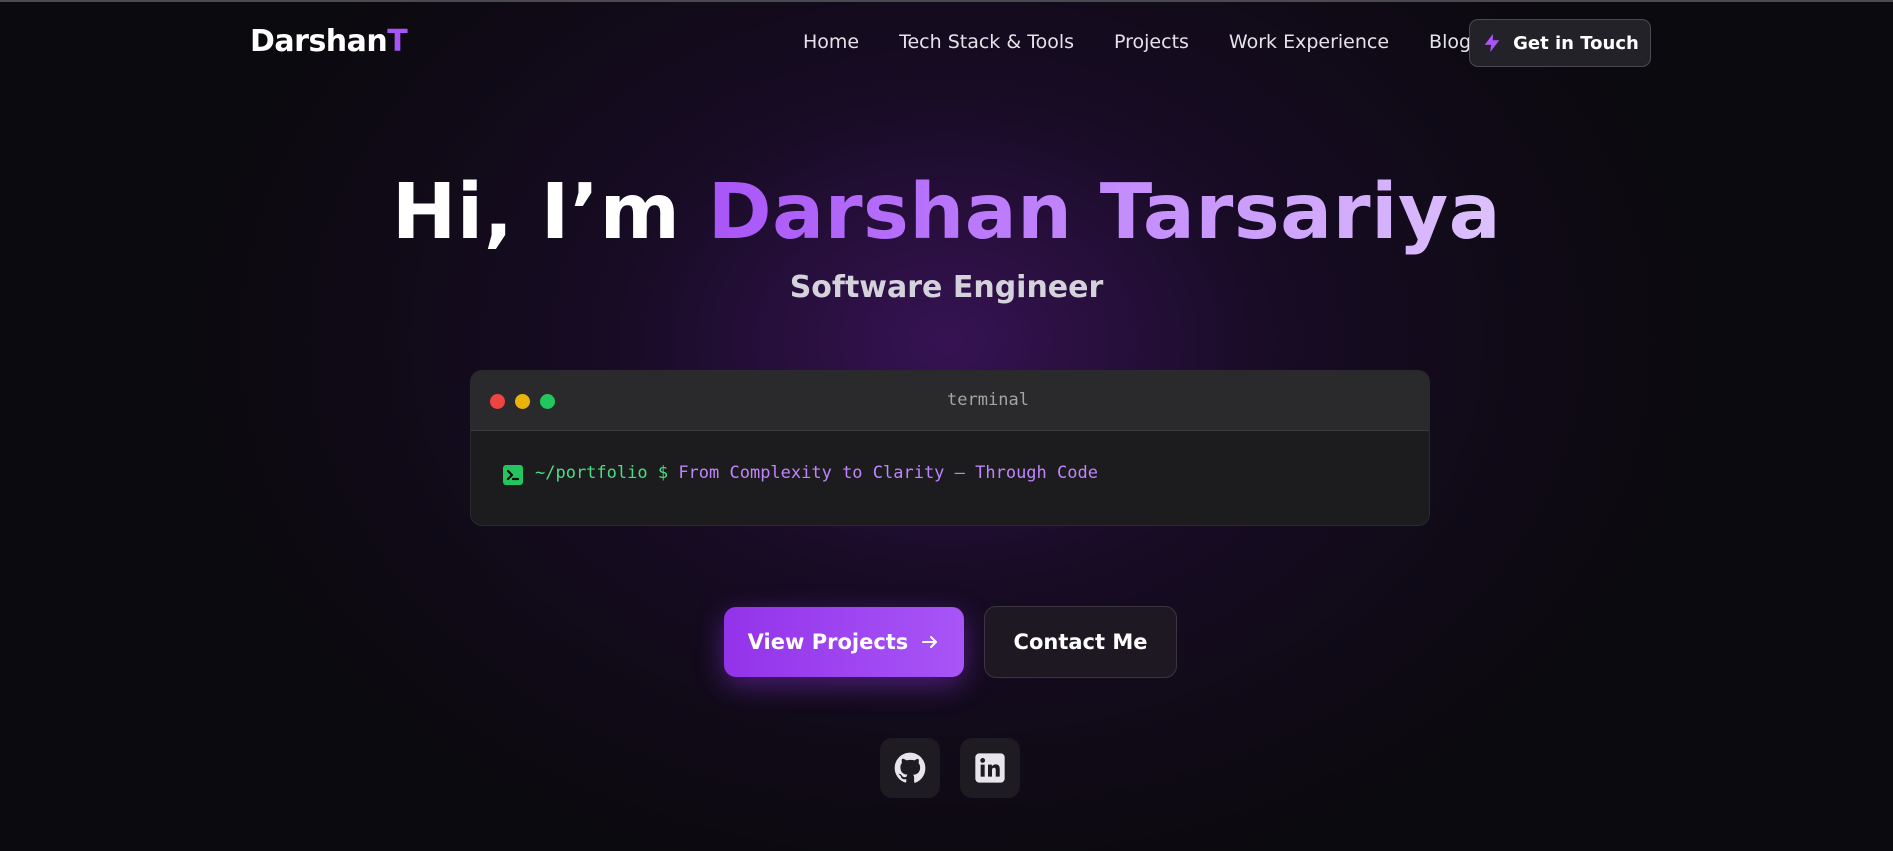 The image size is (1893, 851). I want to click on hero-heading: Hi, I’m Darshan Tarsariya, so click(946, 212).